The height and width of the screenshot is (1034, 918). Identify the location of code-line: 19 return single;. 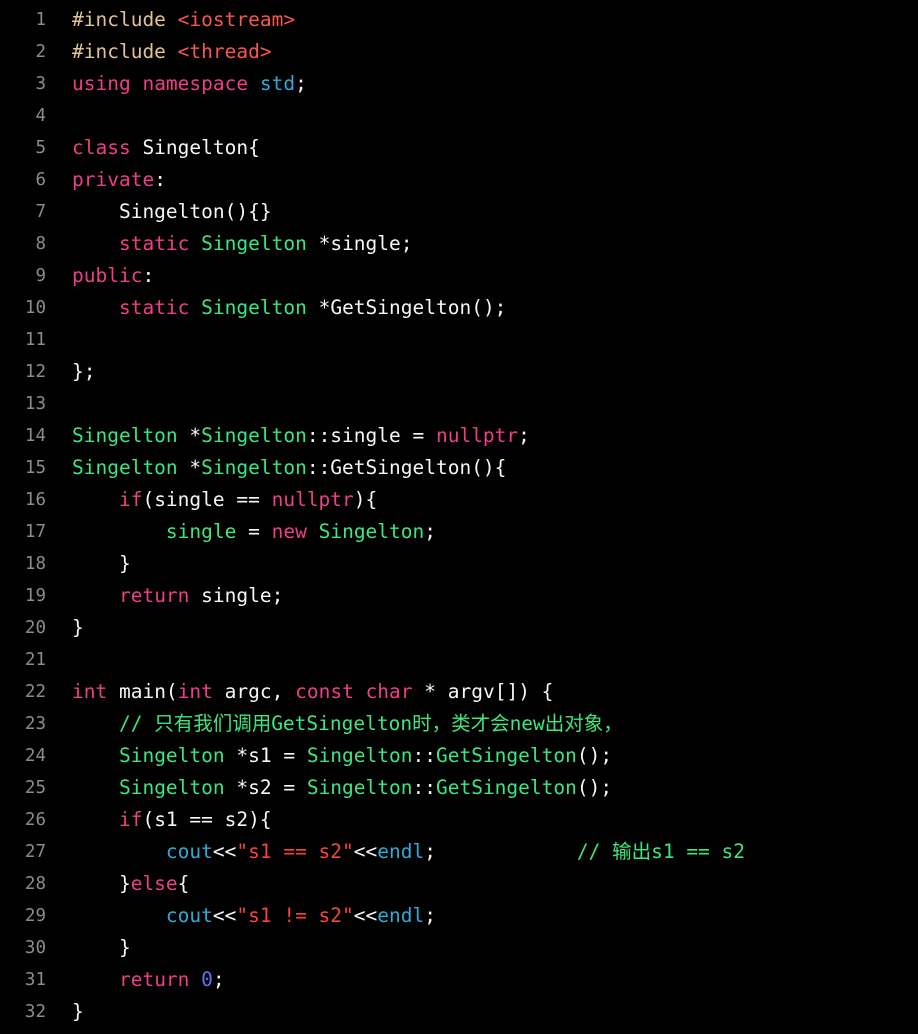
(459, 596).